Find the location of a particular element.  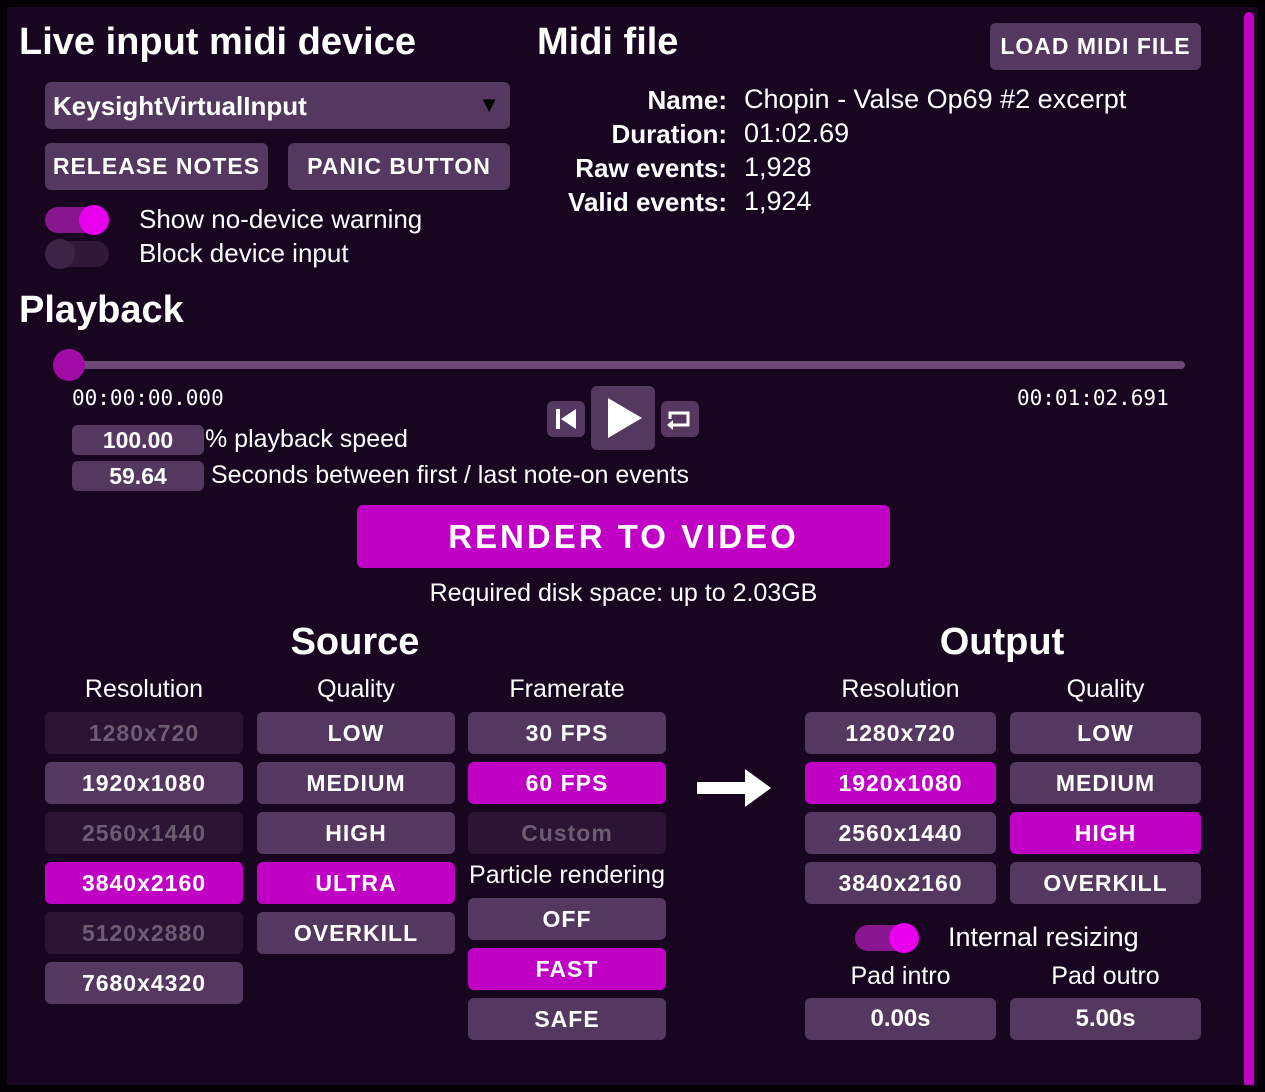

source-quality-option: HIGH is located at coordinates (356, 833).